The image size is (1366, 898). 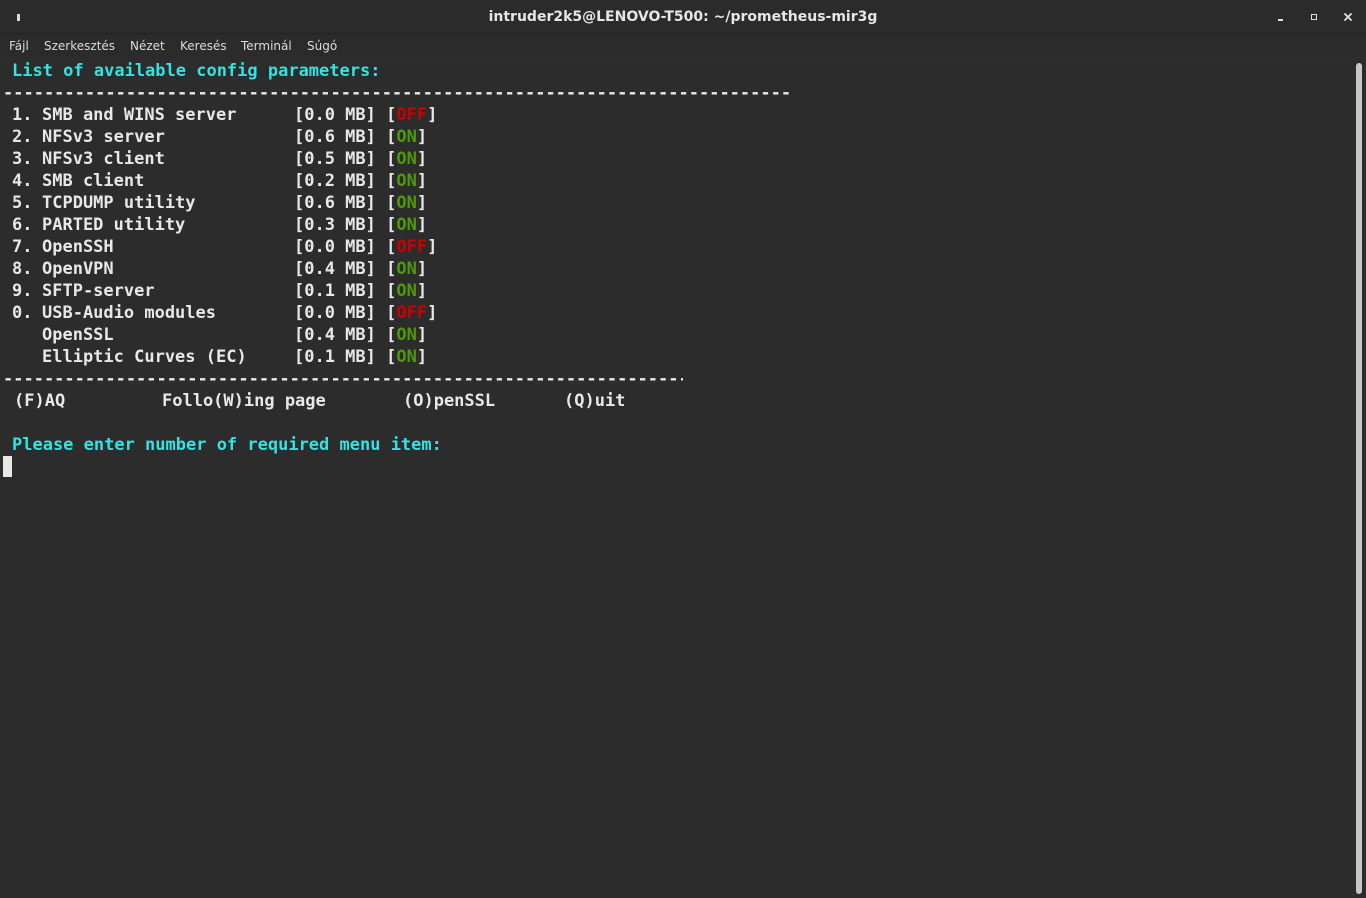 What do you see at coordinates (22, 291) in the screenshot?
I see `param-number: 9.` at bounding box center [22, 291].